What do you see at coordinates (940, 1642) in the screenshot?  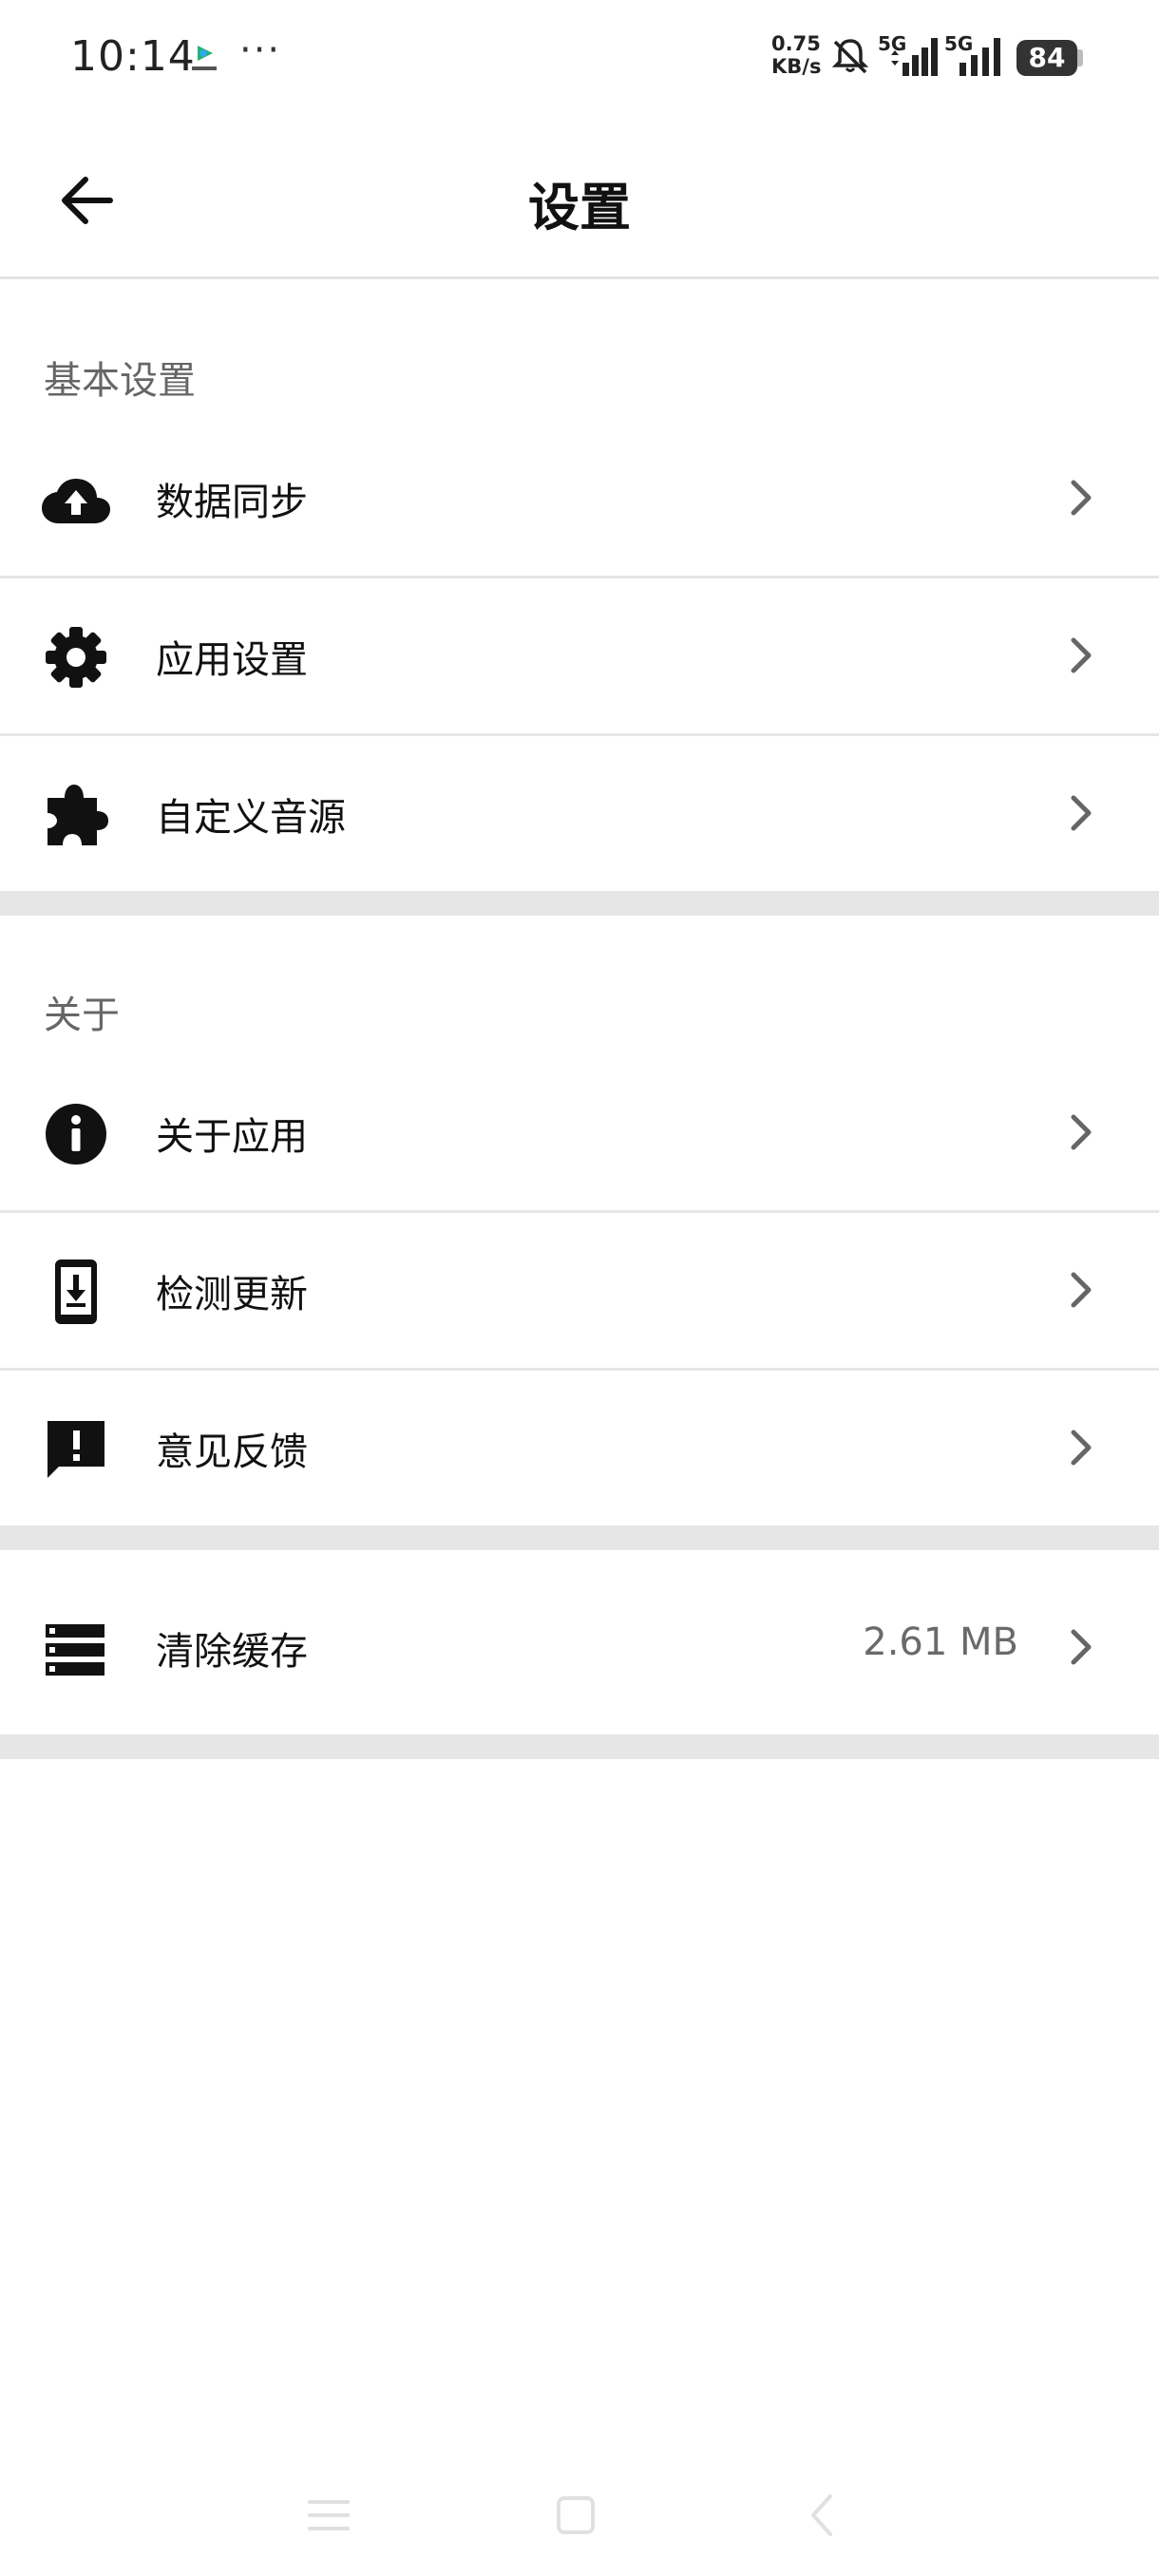 I see `cache-size-value: 2.61 MB` at bounding box center [940, 1642].